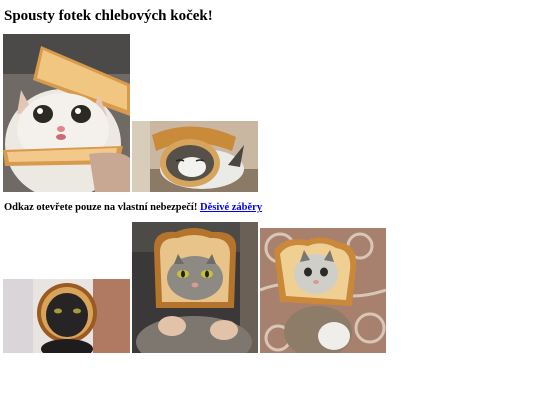 The width and height of the screenshot is (540, 405). What do you see at coordinates (108, 16) in the screenshot?
I see `page-title: Spousty fotek chlebových koček!` at bounding box center [108, 16].